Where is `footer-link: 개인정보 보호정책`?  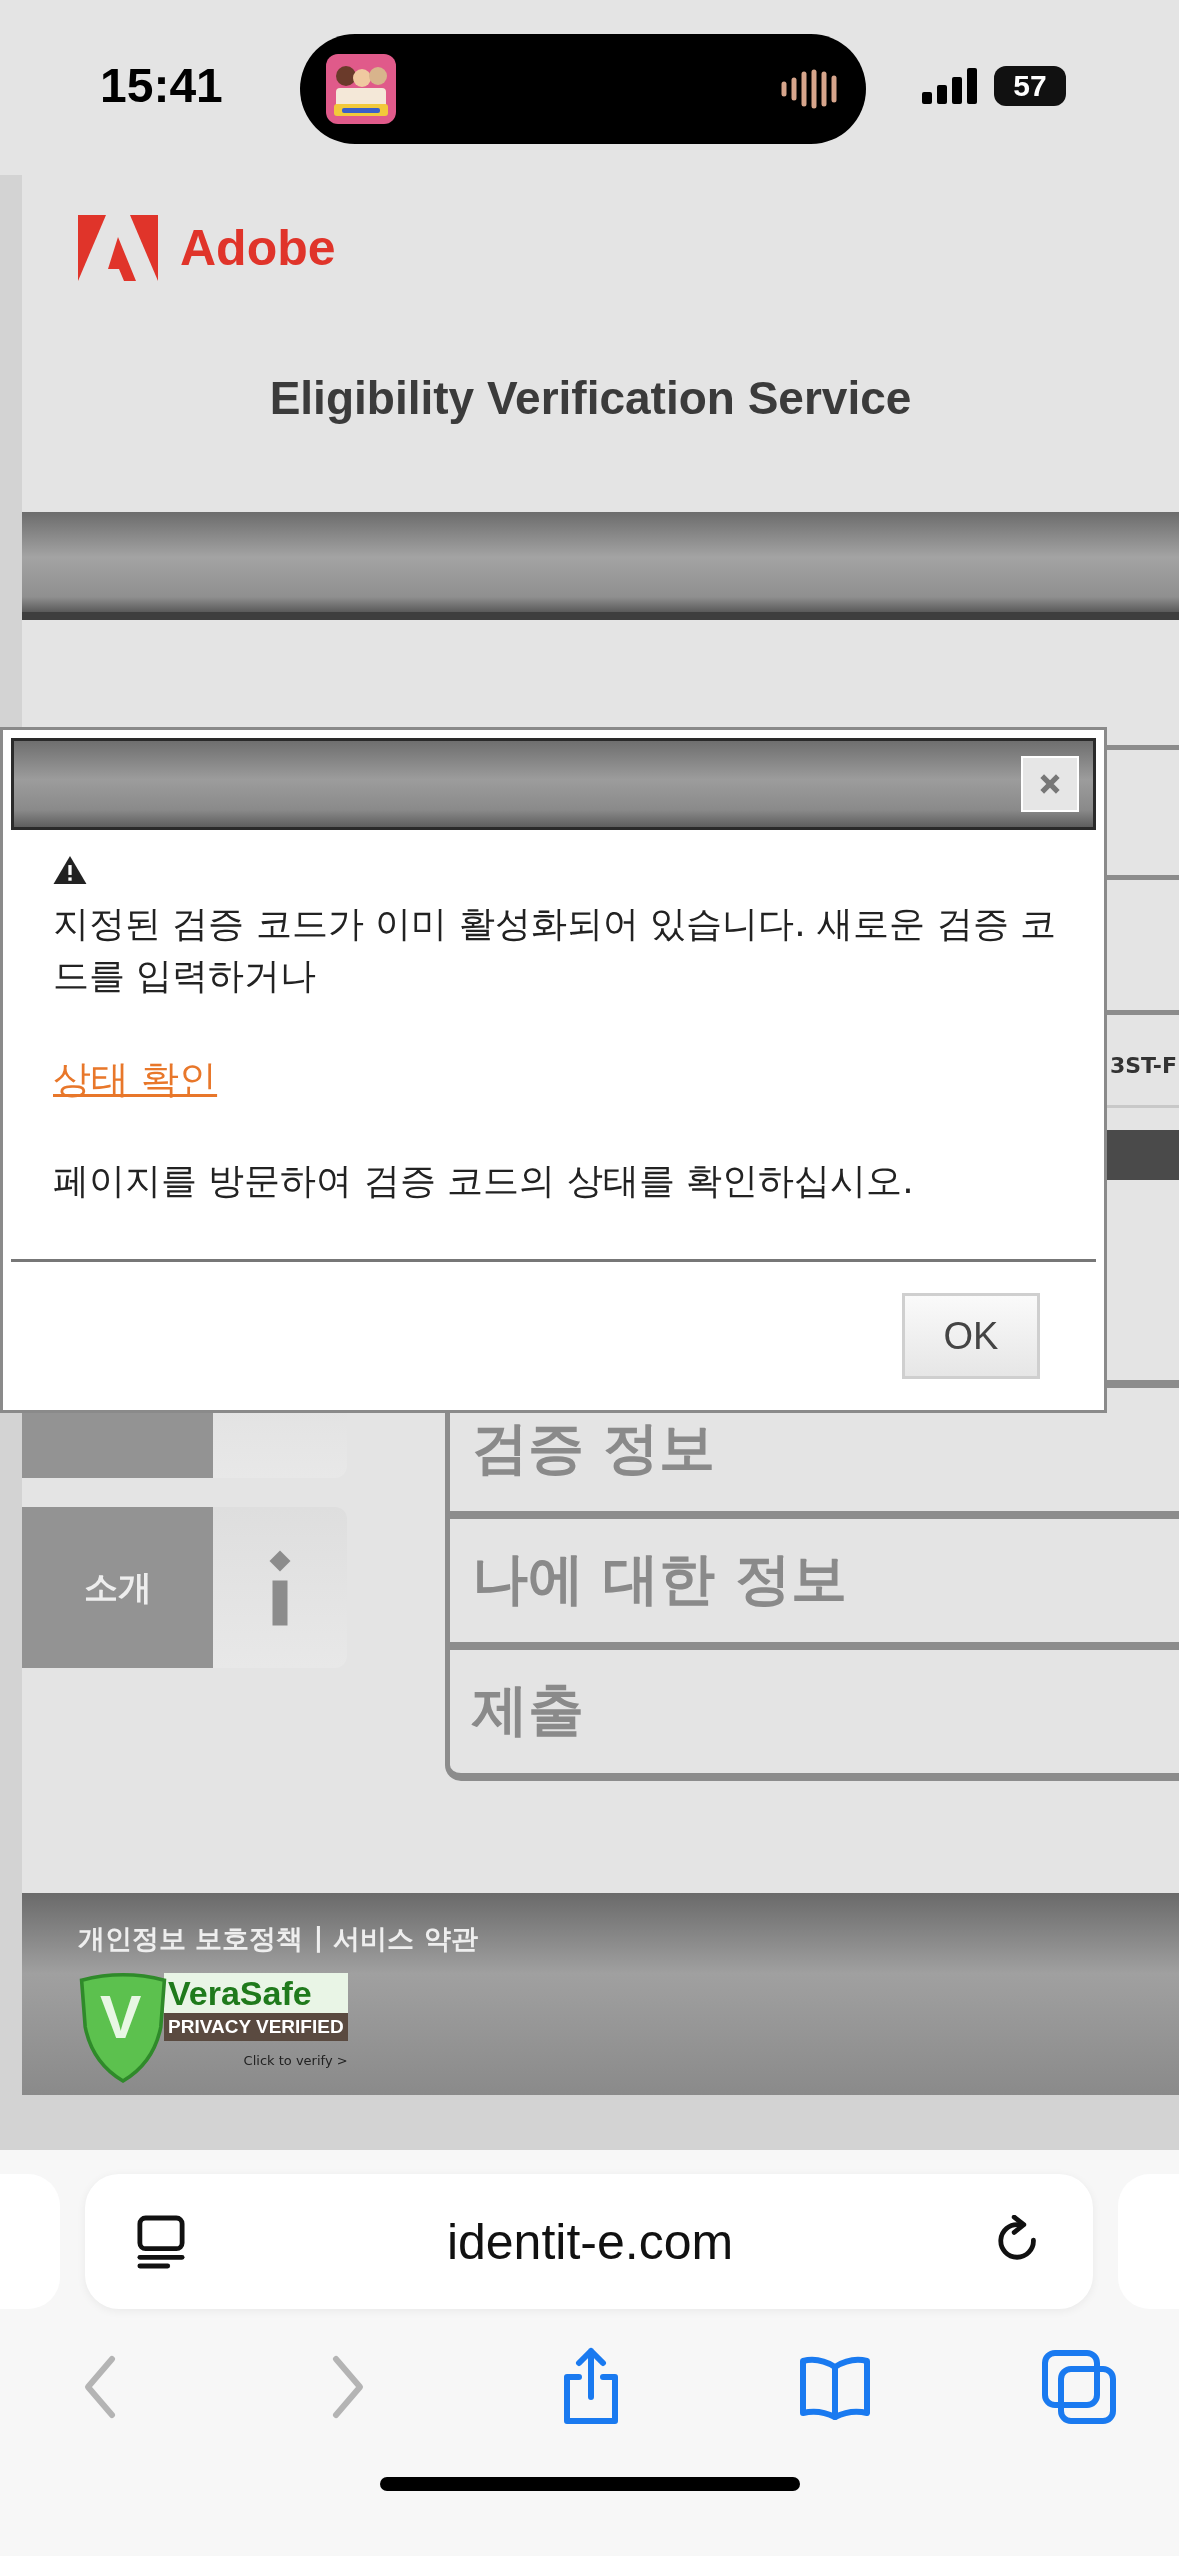 footer-link: 개인정보 보호정책 is located at coordinates (191, 1939).